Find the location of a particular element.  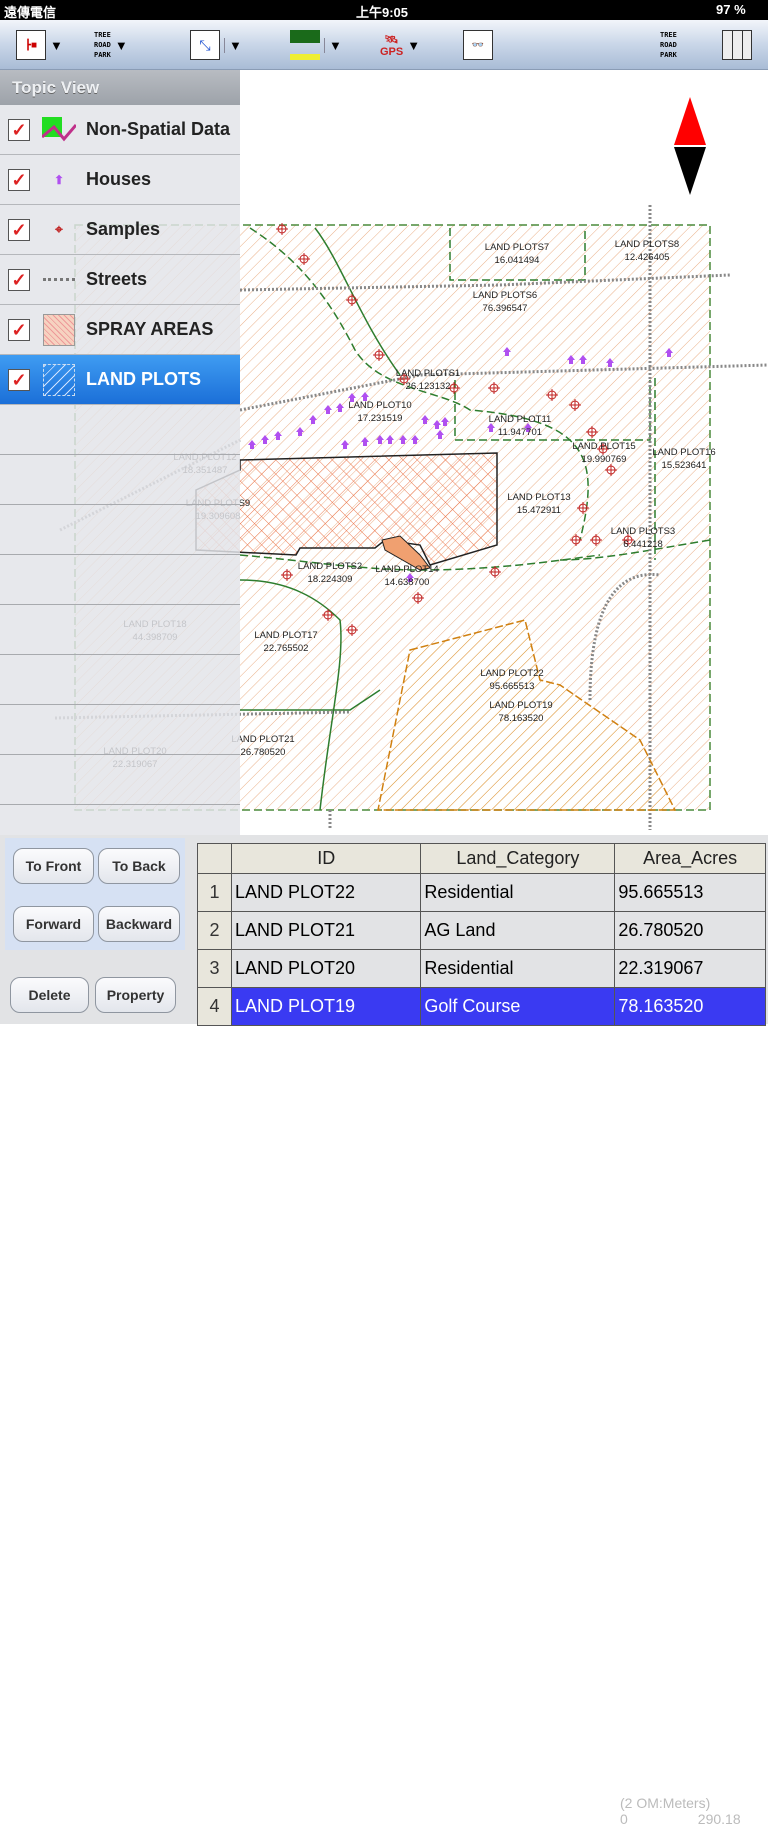

hatch-icon is located at coordinates (59, 380).